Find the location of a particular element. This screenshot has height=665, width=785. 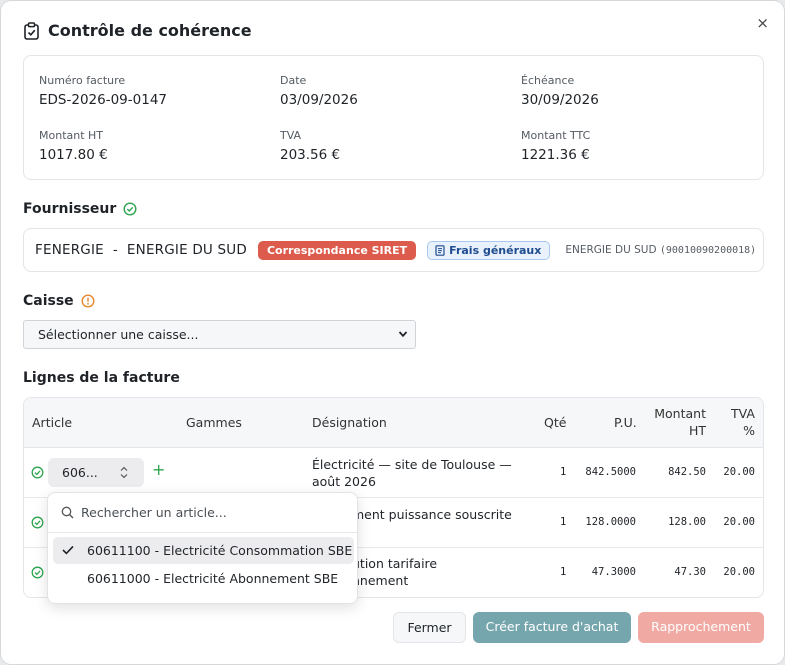

rapprochement-button: Rapprochement is located at coordinates (701, 627).